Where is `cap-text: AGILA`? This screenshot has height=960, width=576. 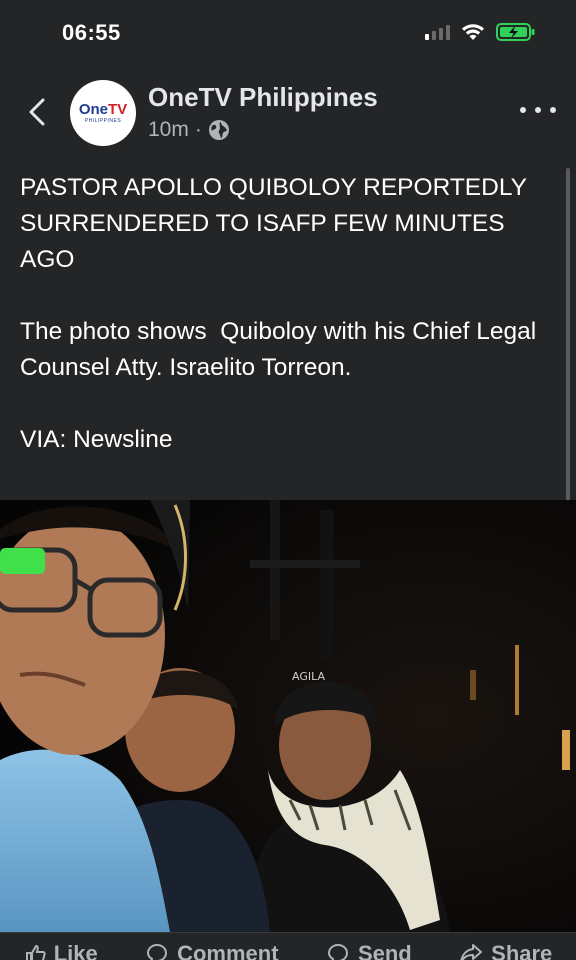 cap-text: AGILA is located at coordinates (308, 676).